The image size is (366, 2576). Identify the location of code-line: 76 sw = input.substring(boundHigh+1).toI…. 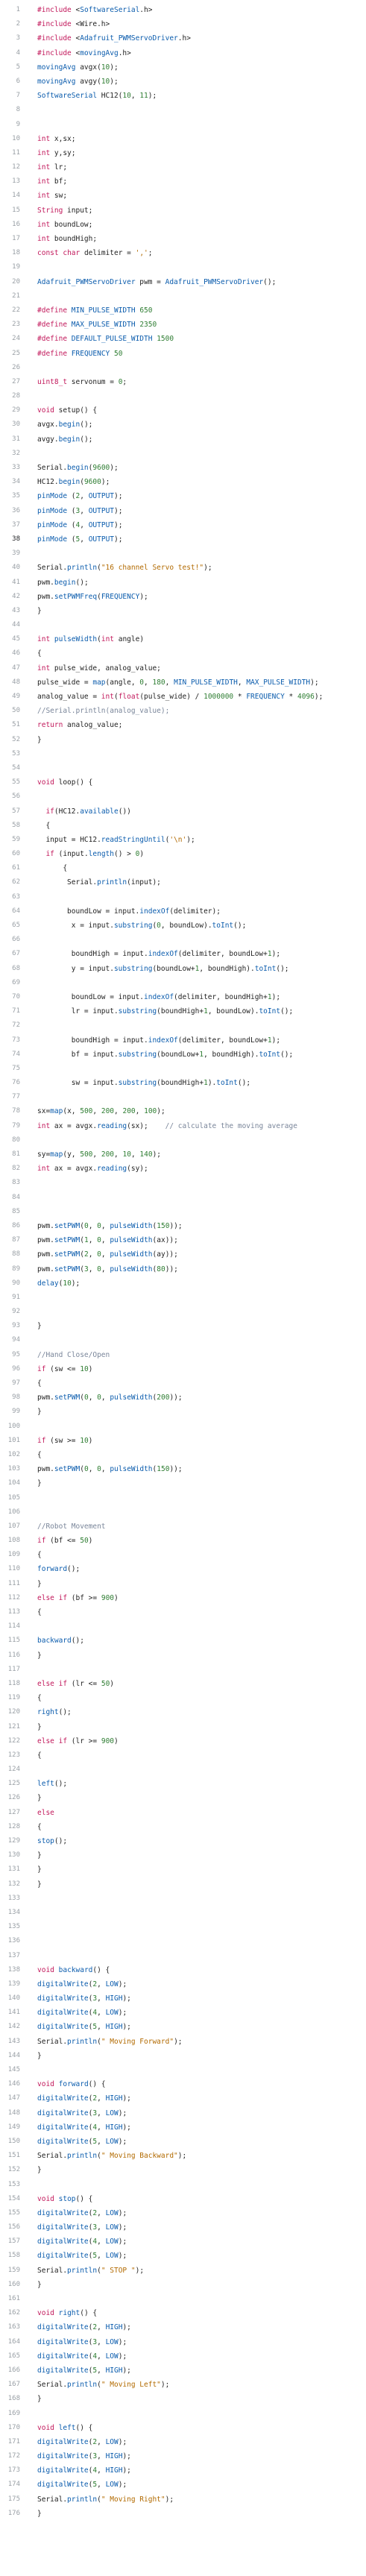
(183, 1083).